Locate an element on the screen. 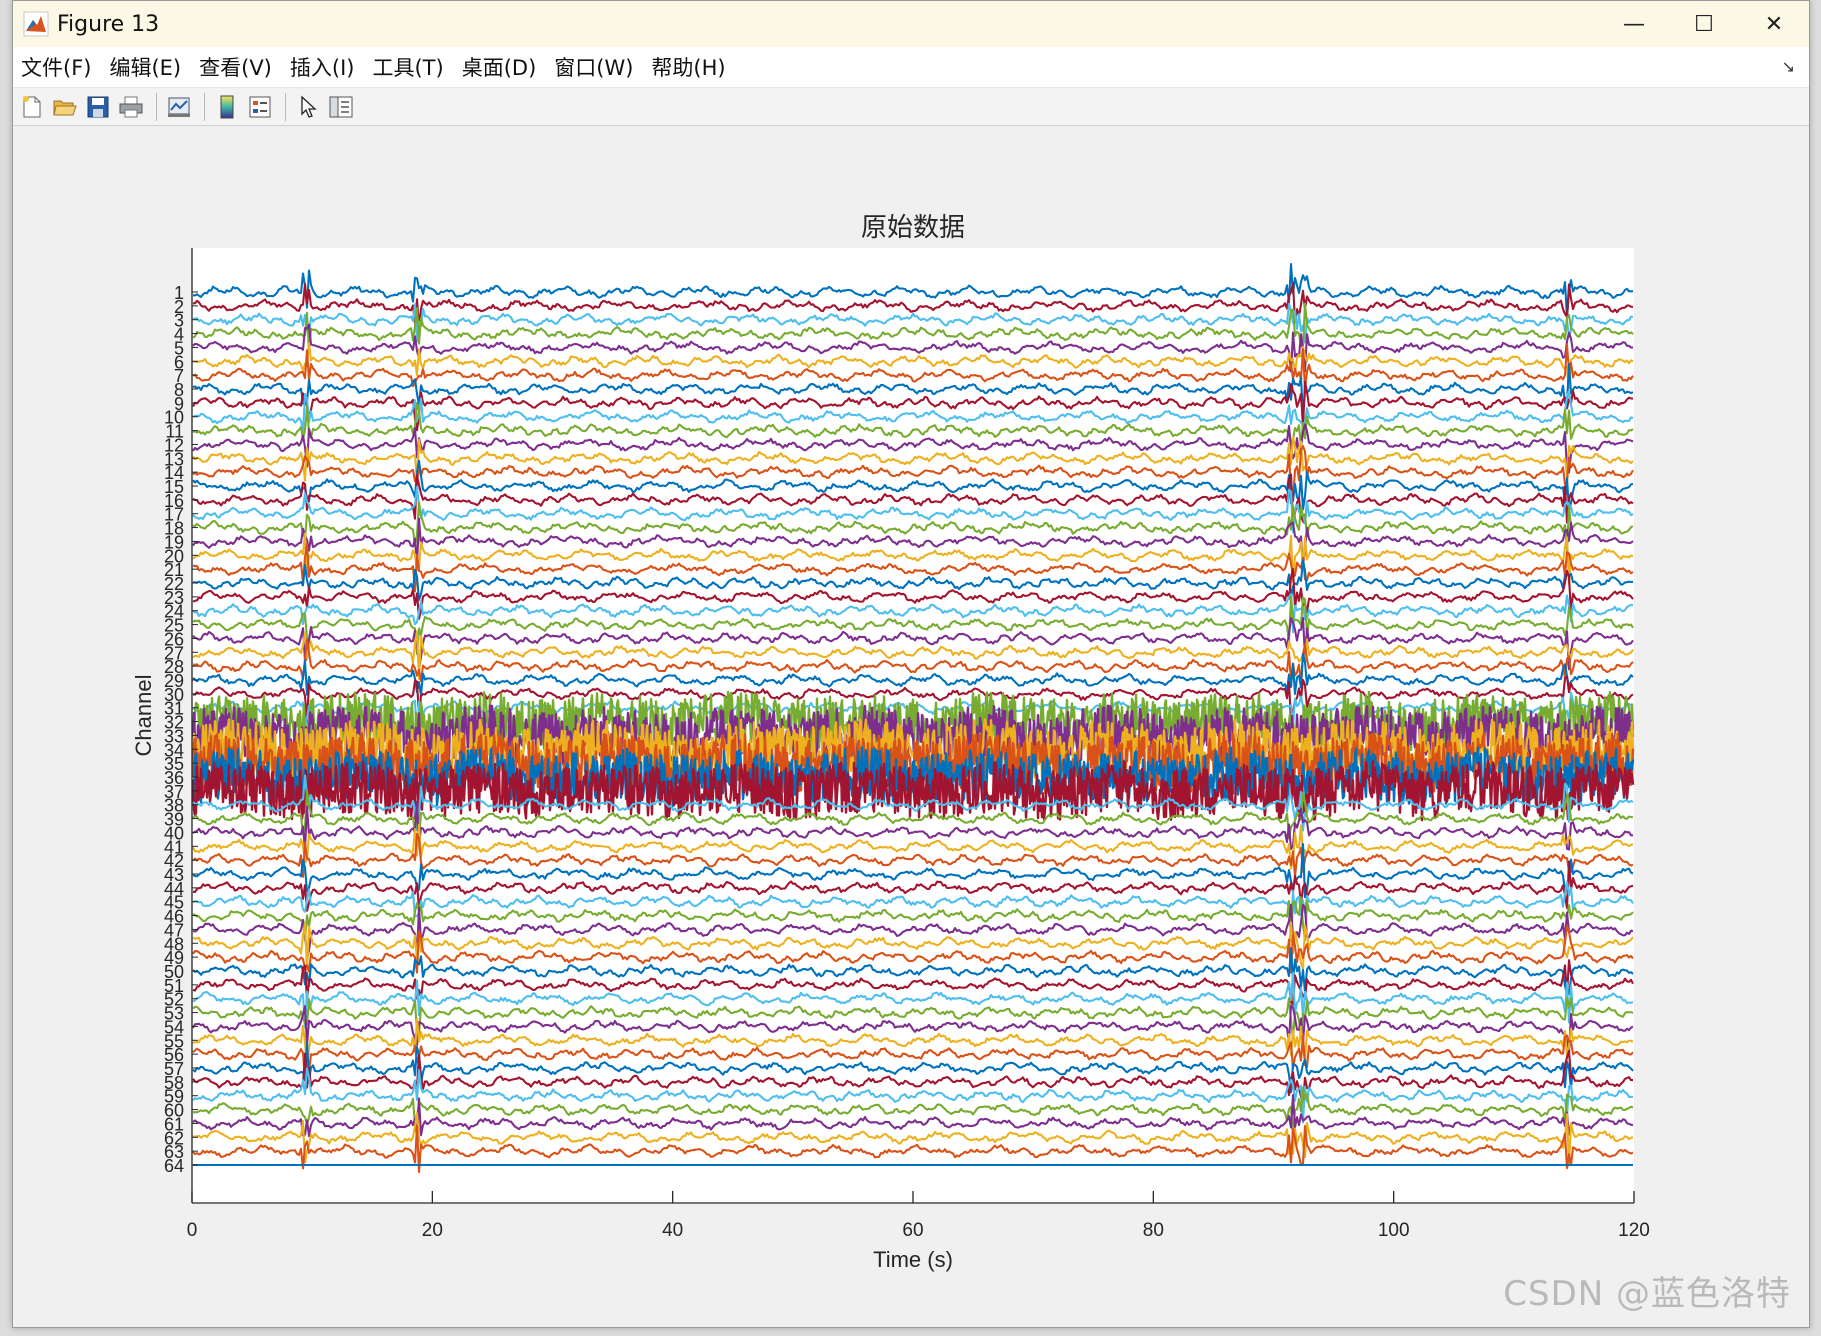 The height and width of the screenshot is (1336, 1821). figure-toolbar is located at coordinates (911, 107).